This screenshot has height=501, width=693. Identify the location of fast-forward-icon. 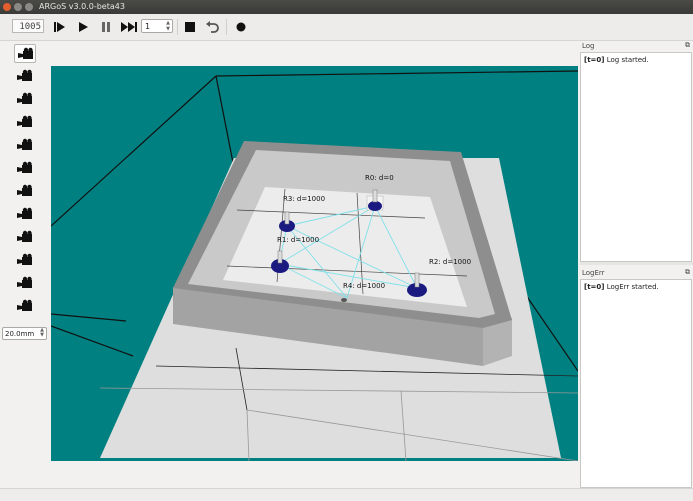
(129, 27).